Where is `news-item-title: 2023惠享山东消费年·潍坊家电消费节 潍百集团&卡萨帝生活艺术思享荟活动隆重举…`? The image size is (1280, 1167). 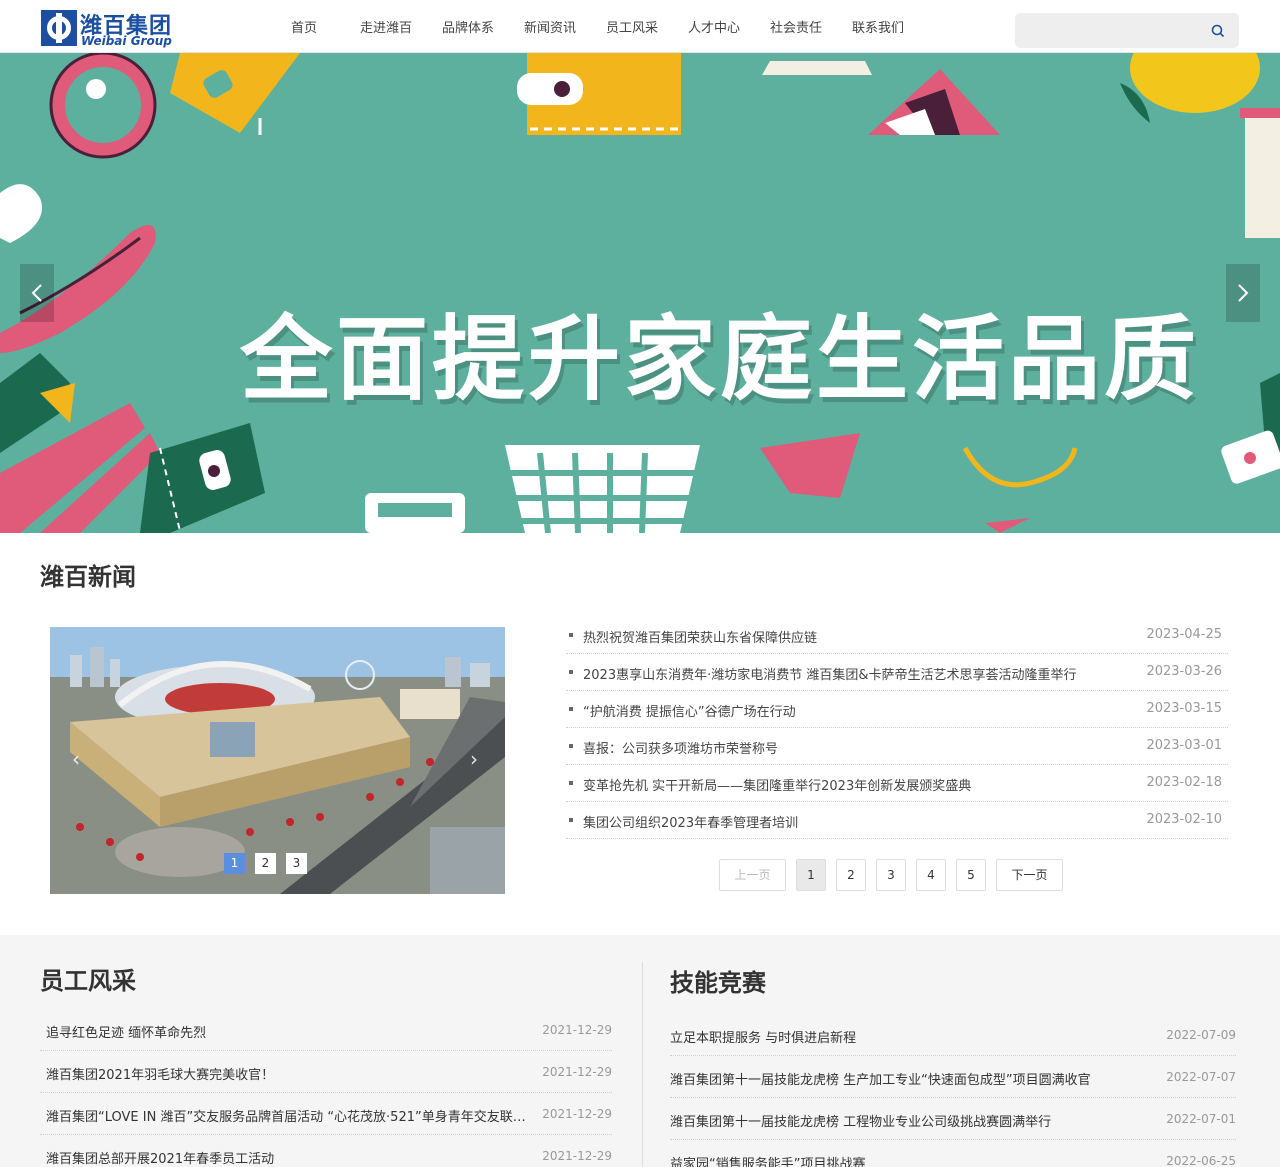
news-item-title: 2023惠享山东消费年·潍坊家电消费节 潍百集团&卡萨帝生活艺术思享荟活动隆重举… is located at coordinates (830, 673).